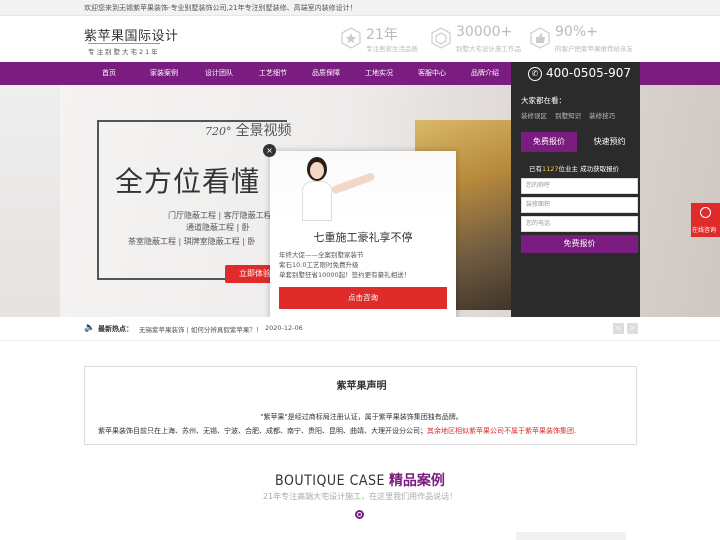 This screenshot has height=540, width=720. I want to click on phone-input: 您的电话, so click(579, 224).